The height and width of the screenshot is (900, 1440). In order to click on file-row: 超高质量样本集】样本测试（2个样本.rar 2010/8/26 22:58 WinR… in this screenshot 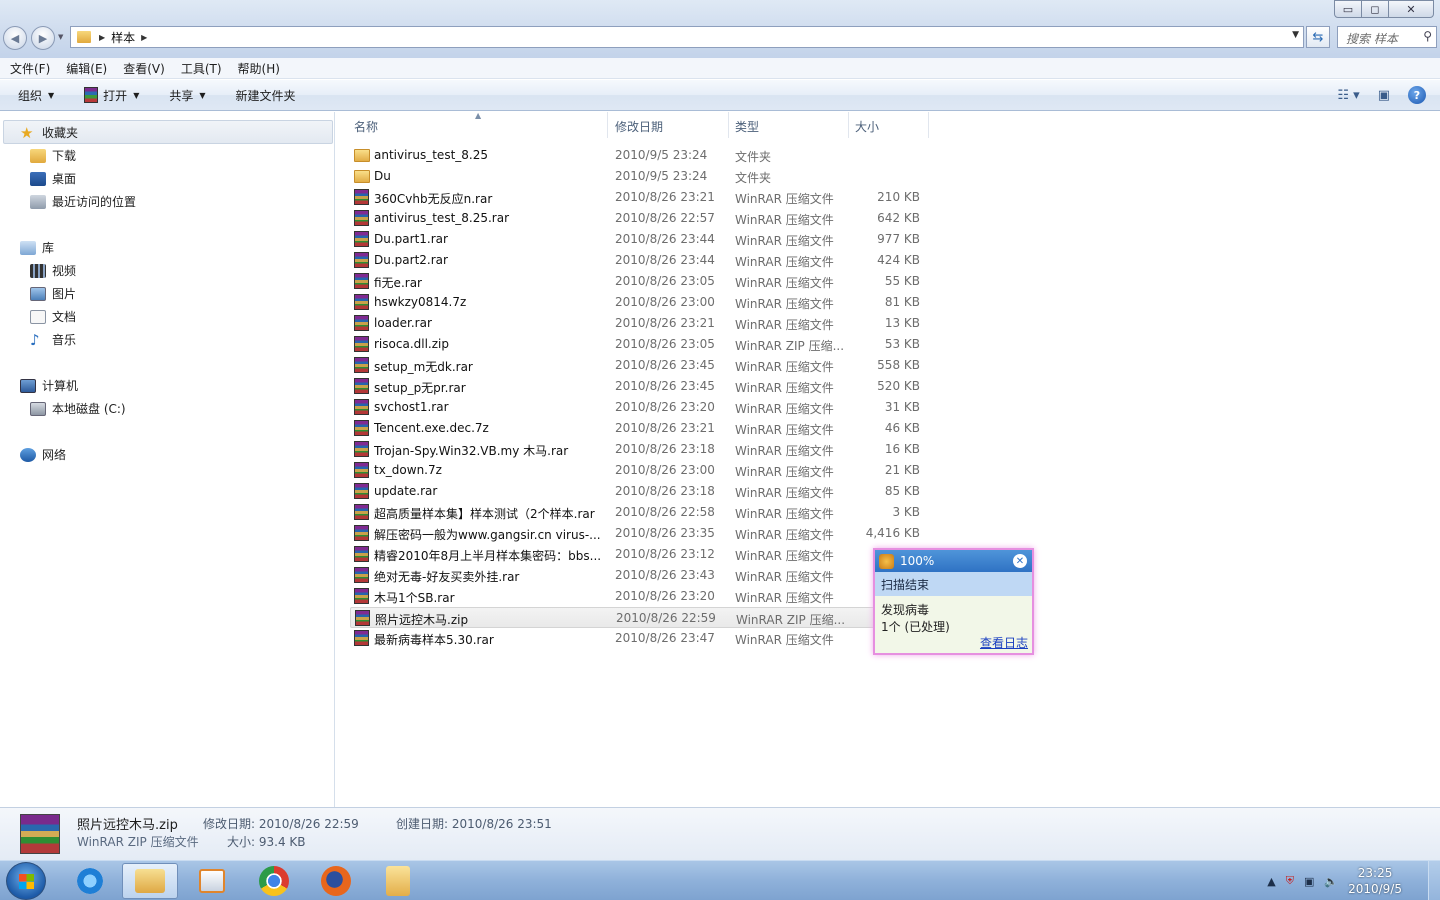, I will do `click(640, 512)`.